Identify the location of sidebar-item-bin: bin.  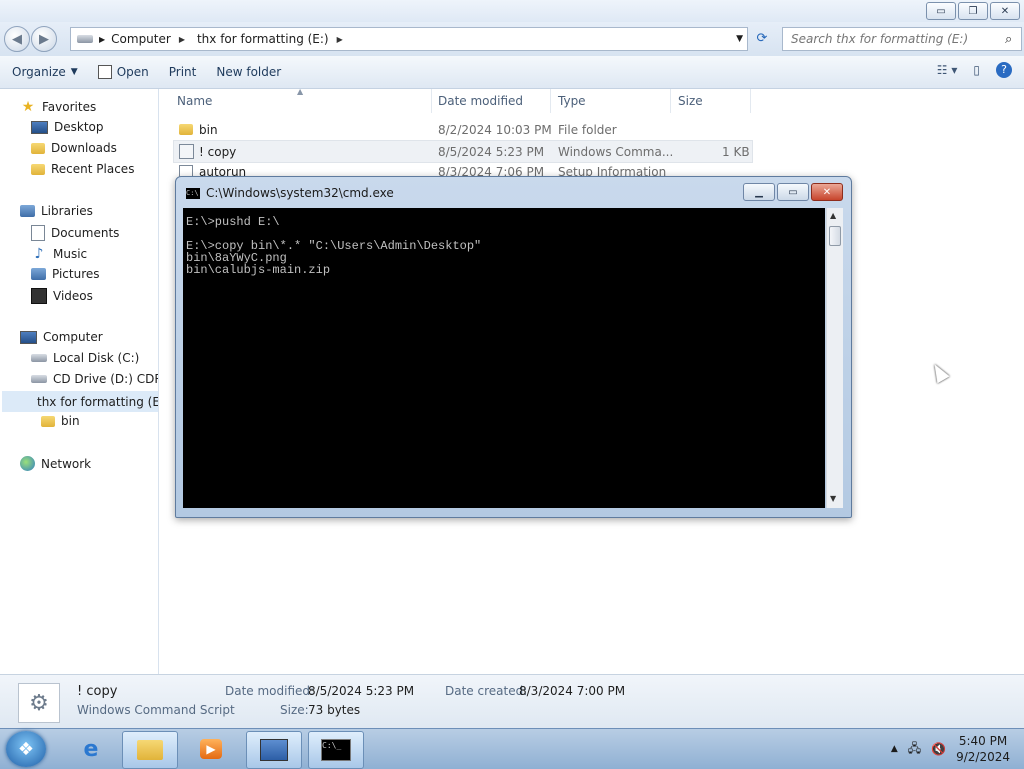
(60, 421).